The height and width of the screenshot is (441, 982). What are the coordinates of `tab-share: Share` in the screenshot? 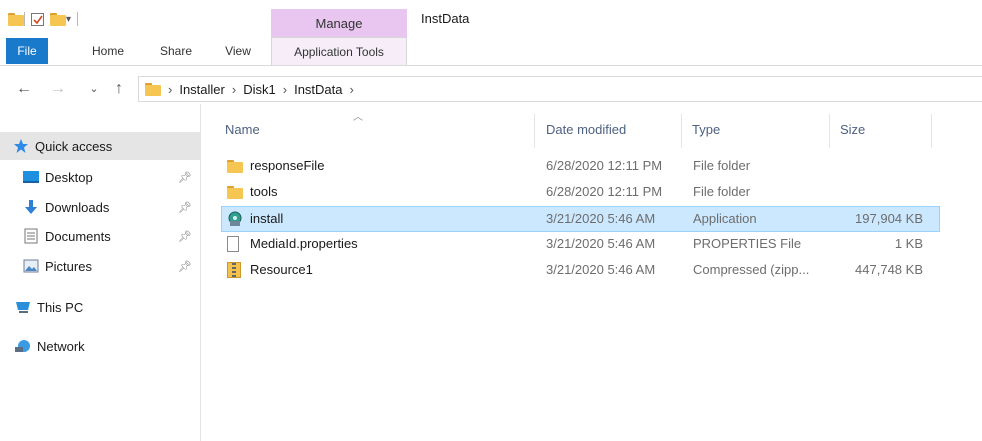 It's located at (176, 51).